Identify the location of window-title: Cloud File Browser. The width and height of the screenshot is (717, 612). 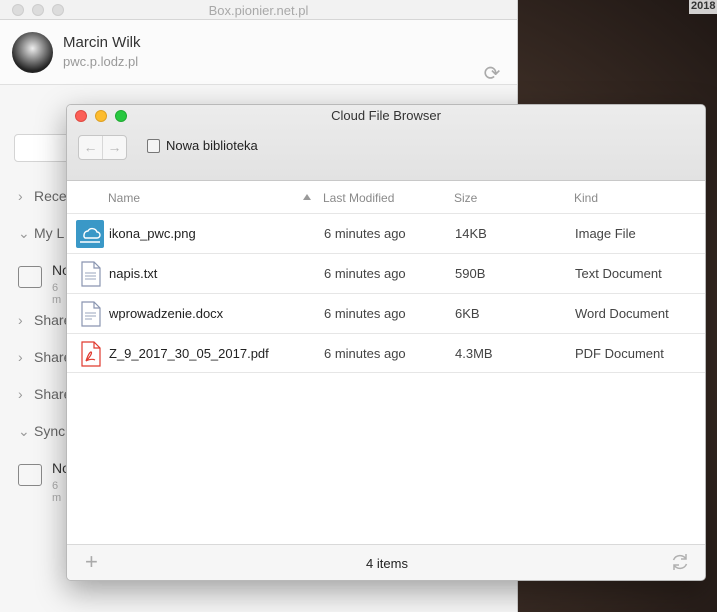
(386, 115).